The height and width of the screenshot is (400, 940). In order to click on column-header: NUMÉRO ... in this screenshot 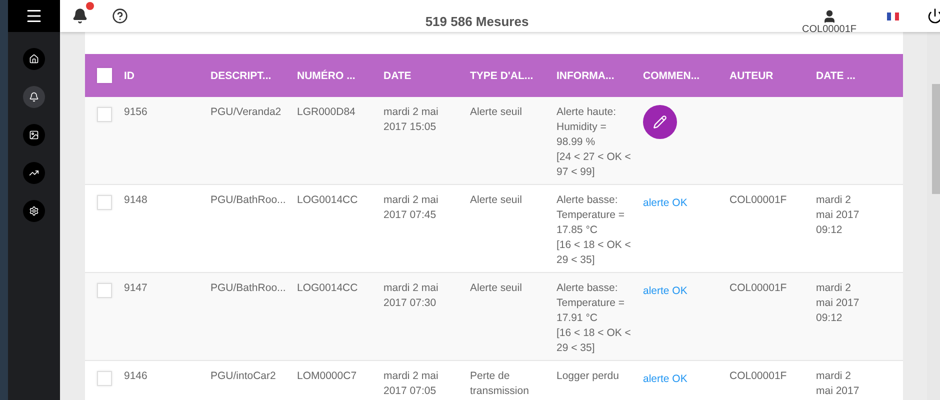, I will do `click(340, 76)`.